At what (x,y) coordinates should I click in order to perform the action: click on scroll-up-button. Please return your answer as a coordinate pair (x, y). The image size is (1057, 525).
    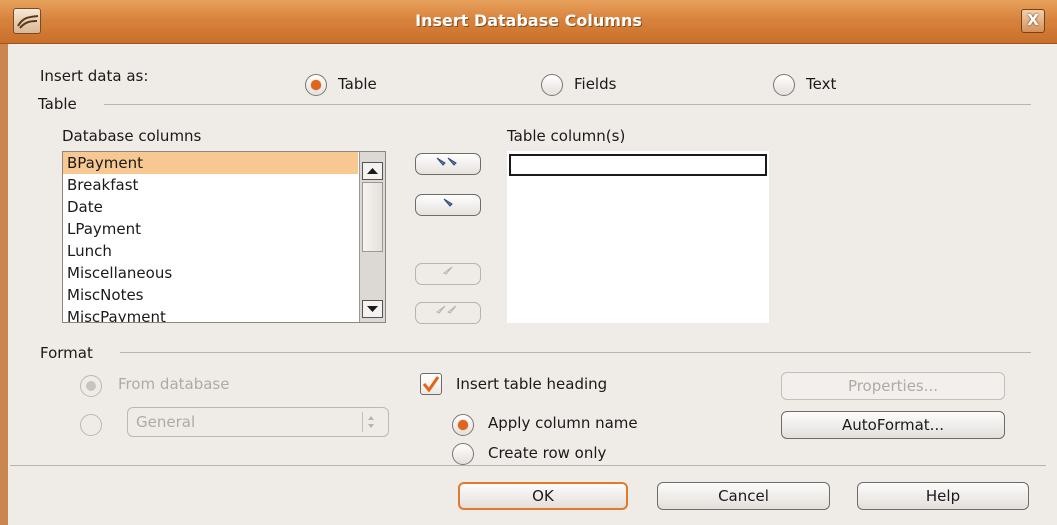
    Looking at the image, I should click on (372, 171).